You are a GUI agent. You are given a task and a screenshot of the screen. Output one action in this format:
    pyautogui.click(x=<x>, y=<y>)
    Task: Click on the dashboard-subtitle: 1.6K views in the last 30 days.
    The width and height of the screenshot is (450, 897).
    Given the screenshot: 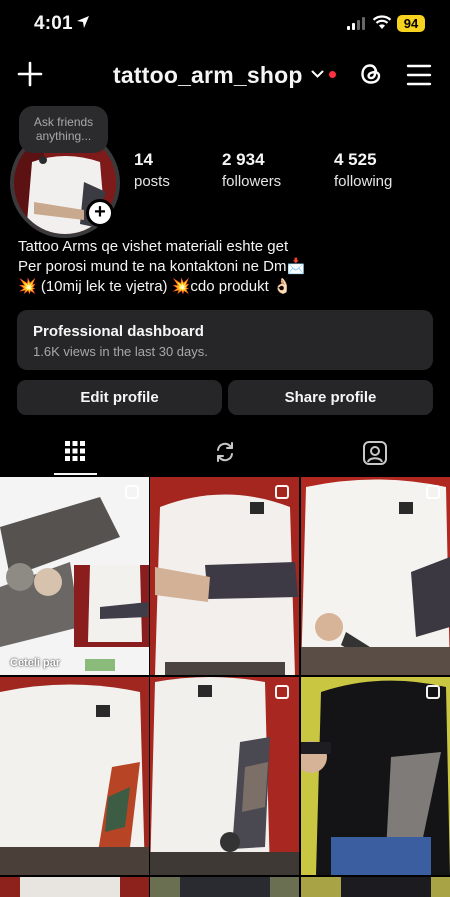 What is the action you would take?
    pyautogui.click(x=120, y=351)
    